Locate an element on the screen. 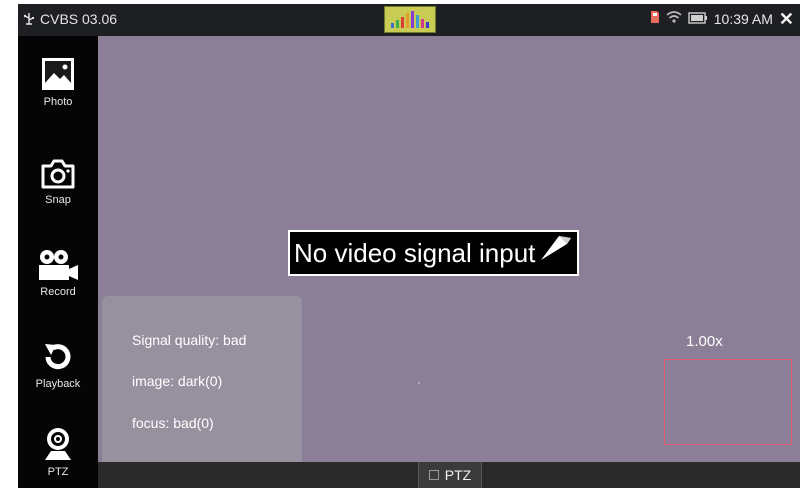 The image size is (804, 489). sidebar-item-label: PTZ is located at coordinates (58, 472).